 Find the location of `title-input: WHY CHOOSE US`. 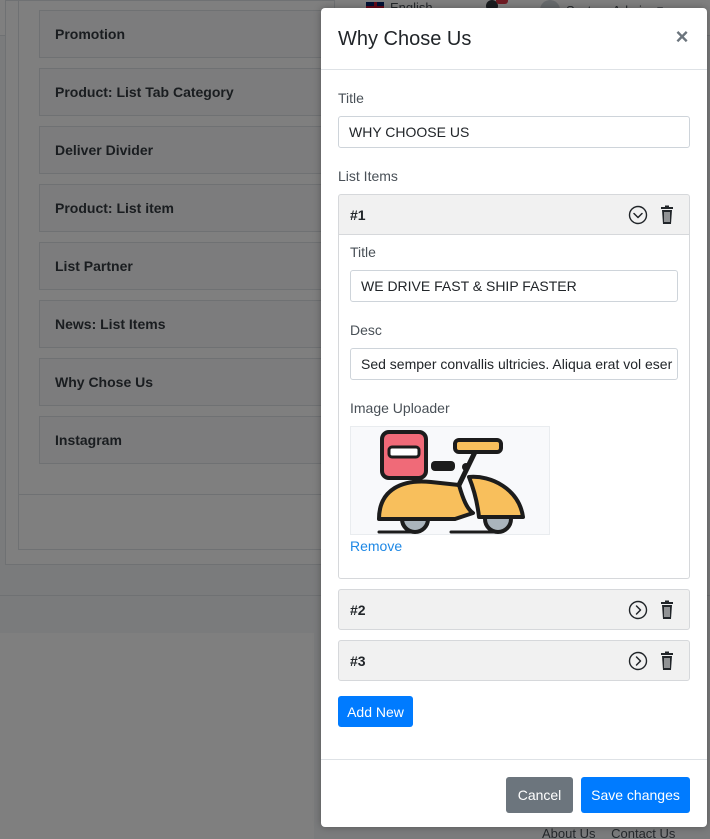

title-input: WHY CHOOSE US is located at coordinates (514, 132).